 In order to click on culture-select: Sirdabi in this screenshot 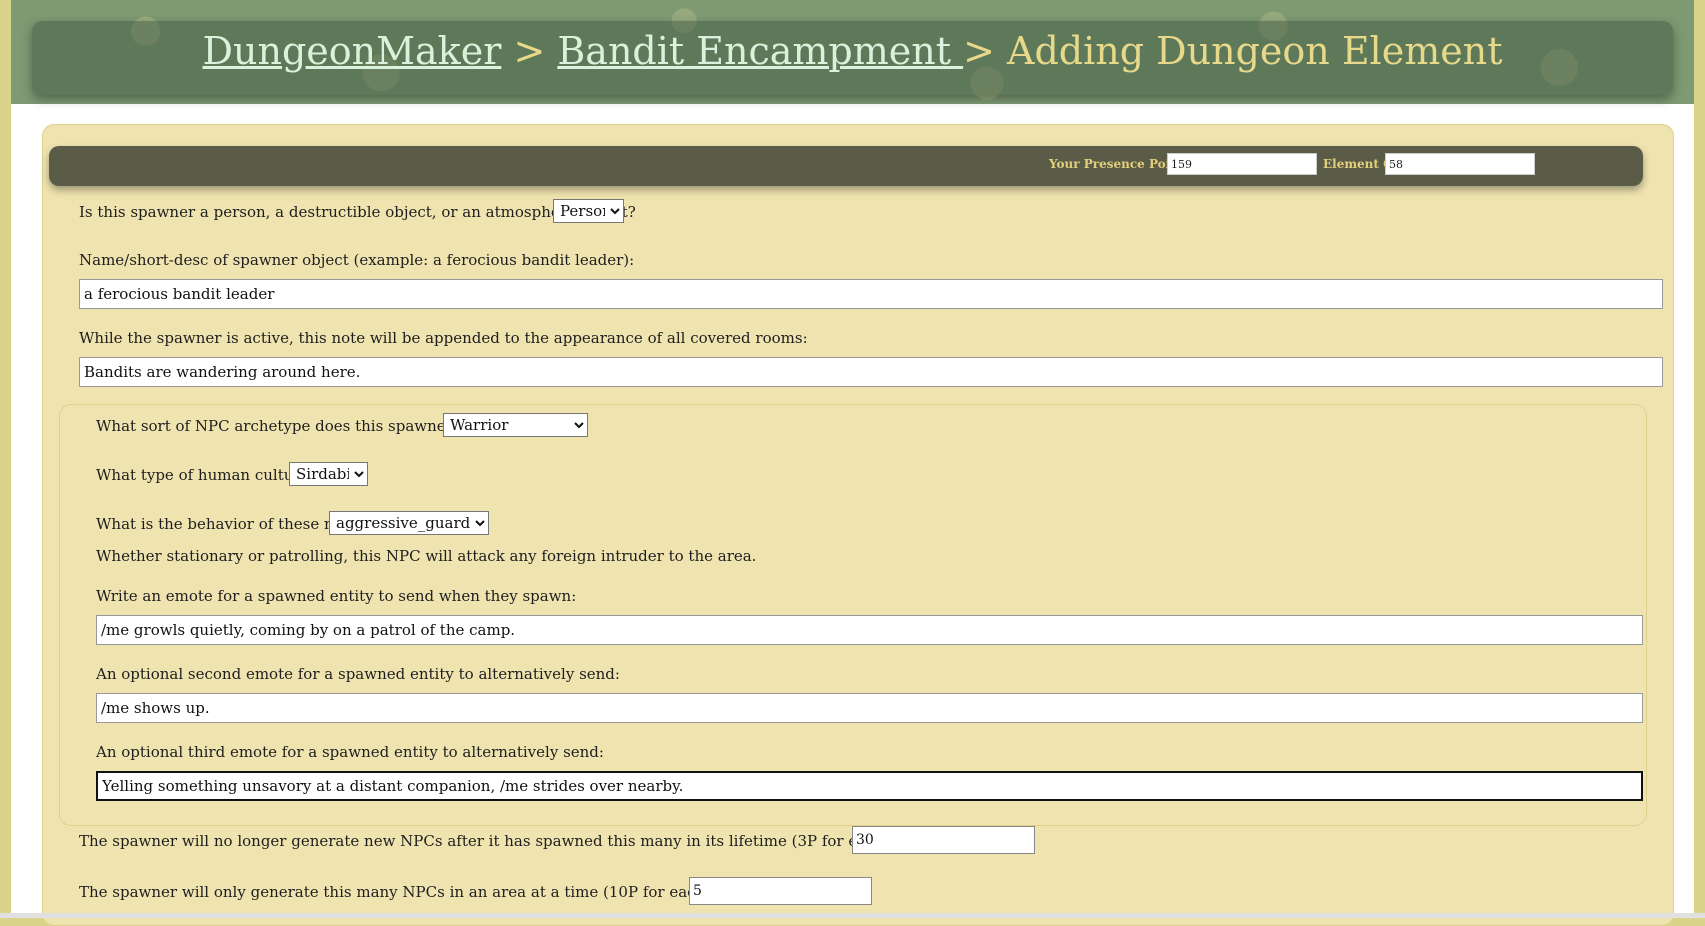, I will do `click(328, 474)`.